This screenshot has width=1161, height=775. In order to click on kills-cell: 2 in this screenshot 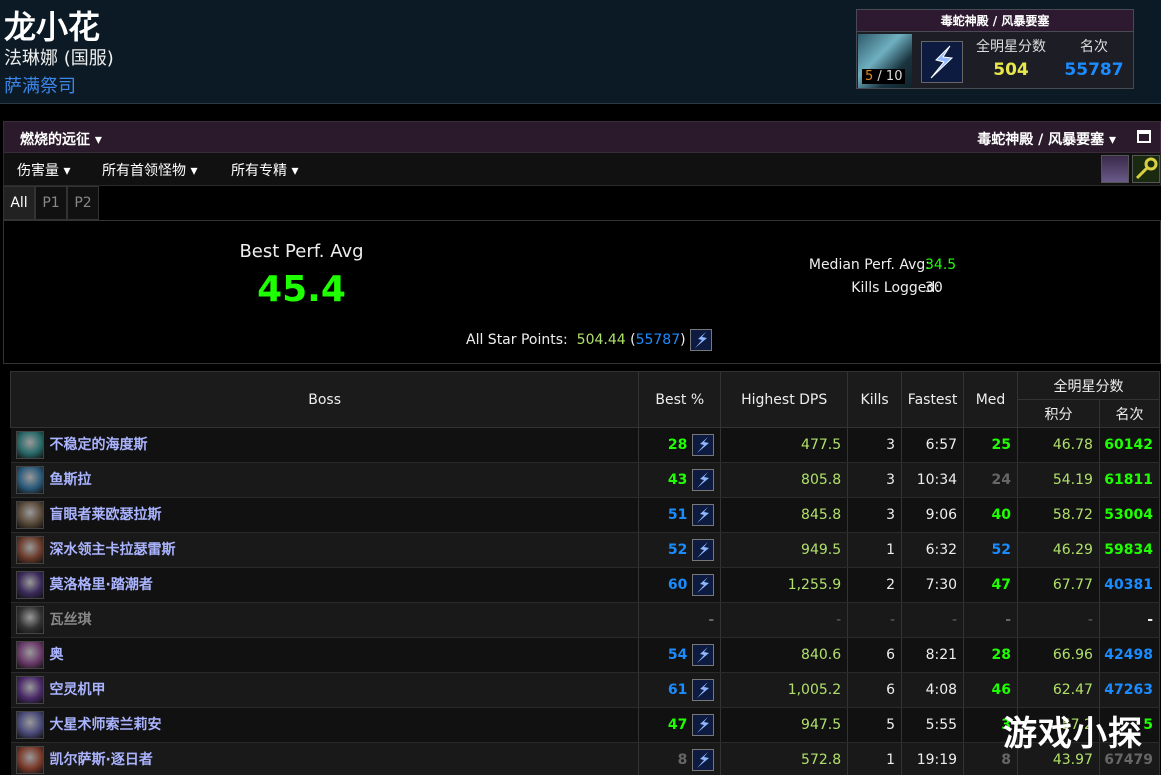, I will do `click(875, 585)`.